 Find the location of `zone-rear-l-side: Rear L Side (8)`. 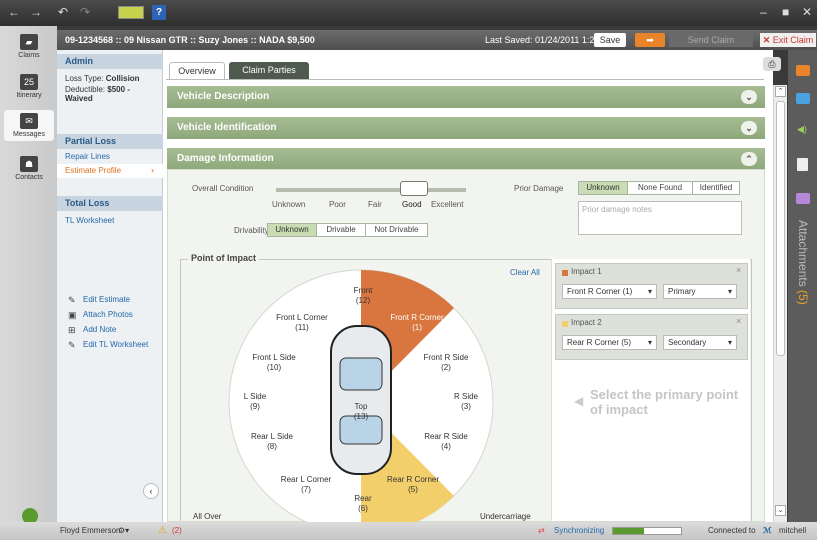

zone-rear-l-side: Rear L Side (8) is located at coordinates (272, 442).